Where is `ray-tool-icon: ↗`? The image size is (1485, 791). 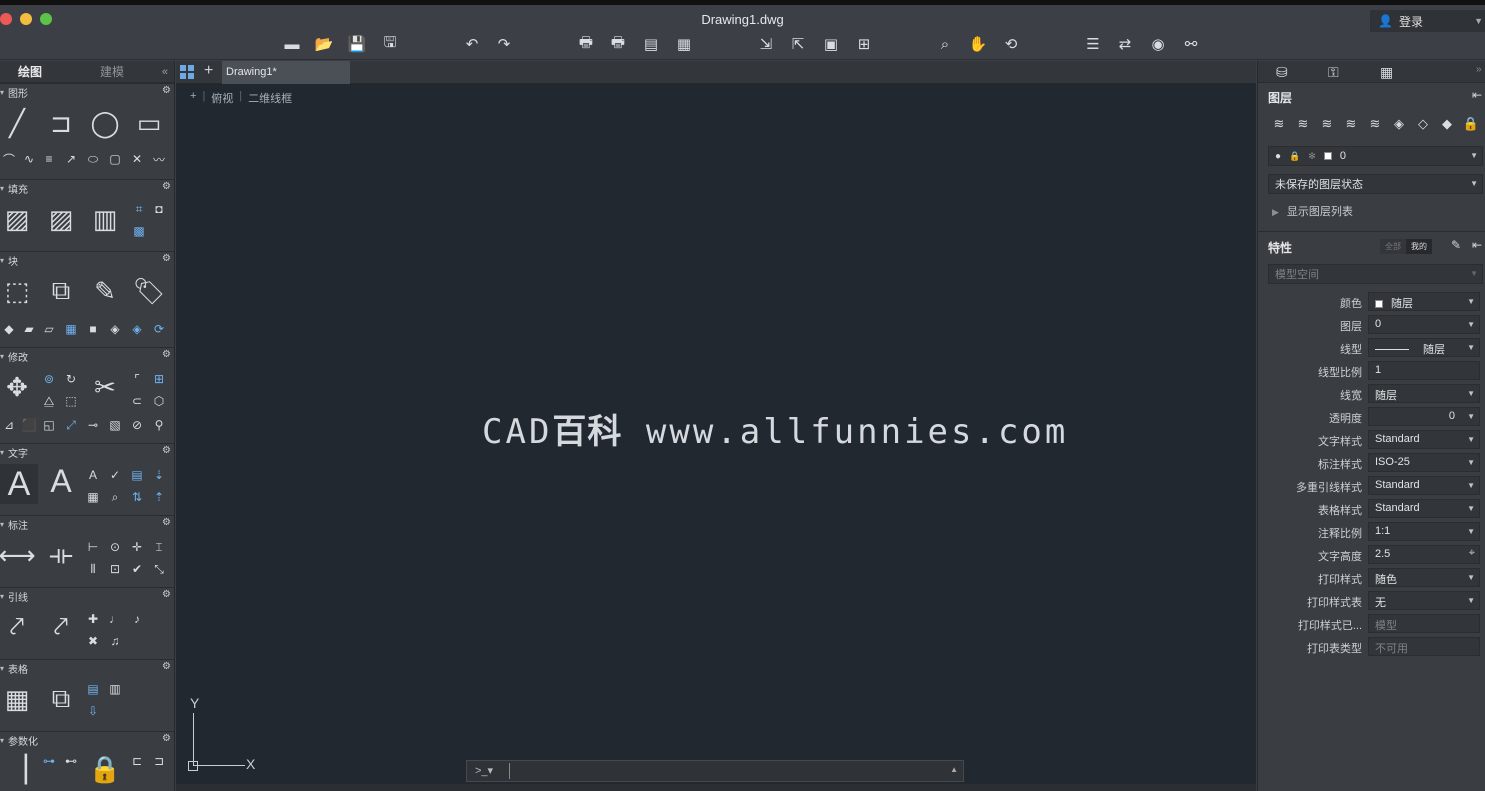
ray-tool-icon: ↗ is located at coordinates (71, 159).